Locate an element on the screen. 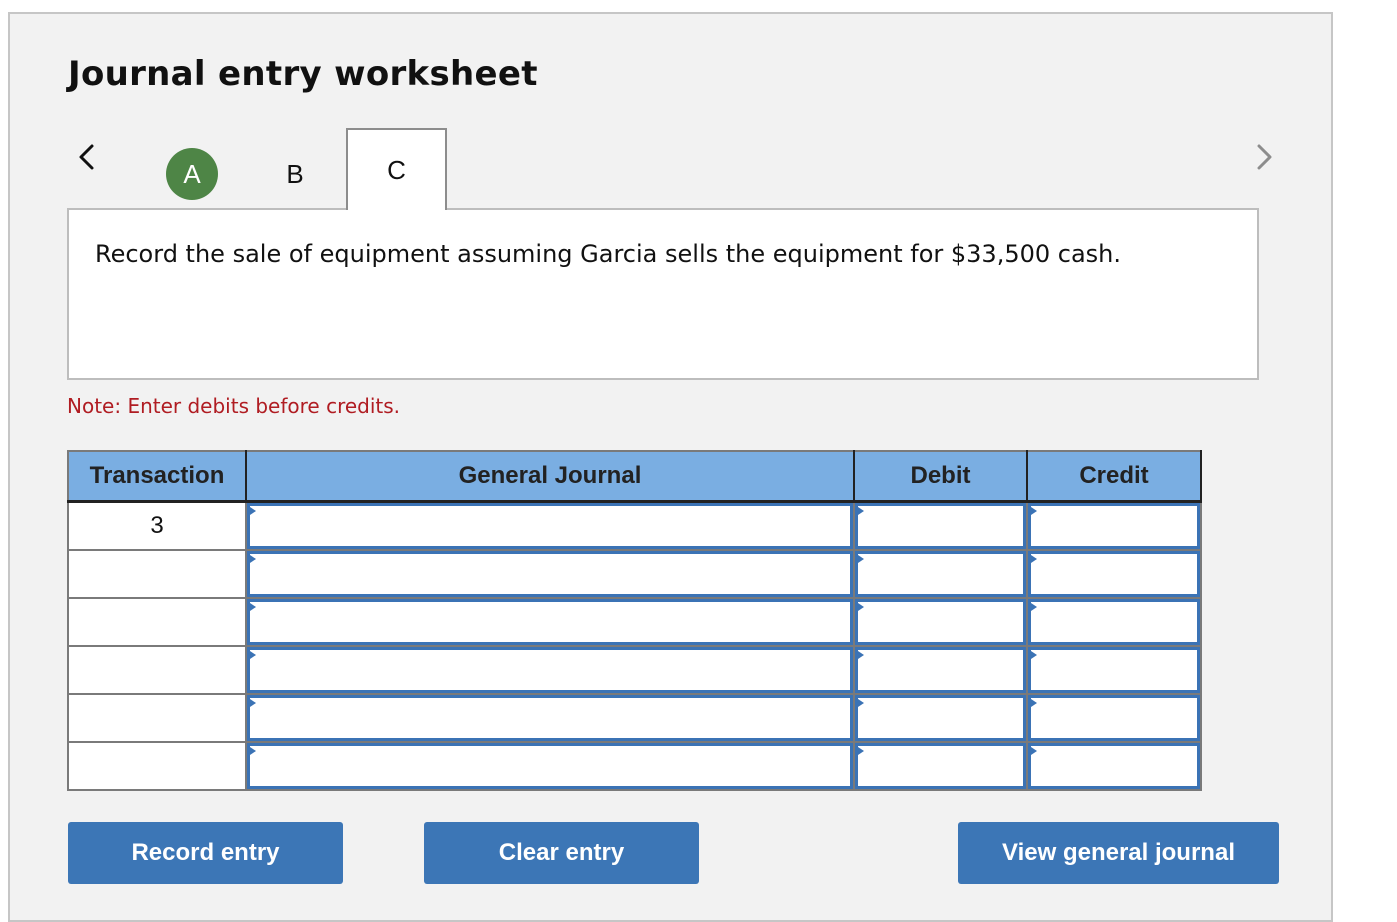 Image resolution: width=1397 pixels, height=922 pixels. header-transaction: Transaction is located at coordinates (157, 477).